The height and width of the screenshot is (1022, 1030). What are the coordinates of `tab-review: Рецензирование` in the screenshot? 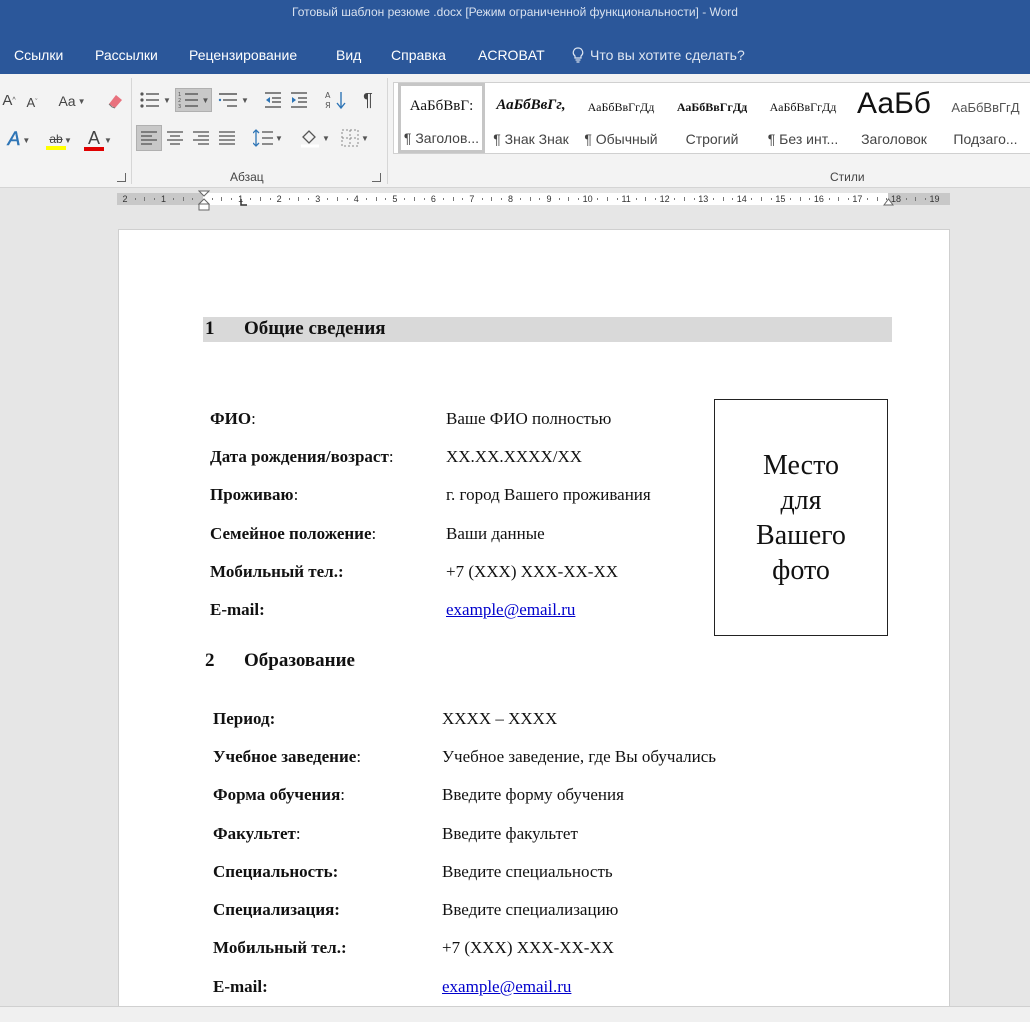 It's located at (243, 52).